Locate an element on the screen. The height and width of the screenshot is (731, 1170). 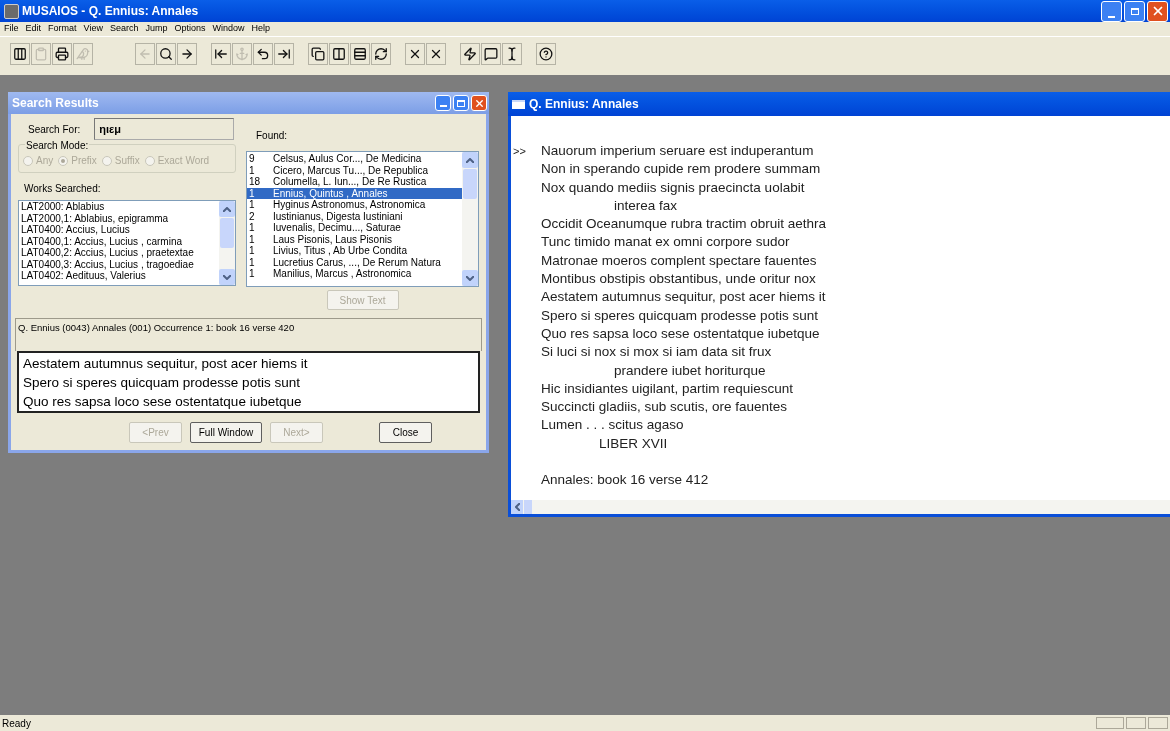
found-row: 1 Manilius, Marcus , Astronomica is located at coordinates (354, 274).